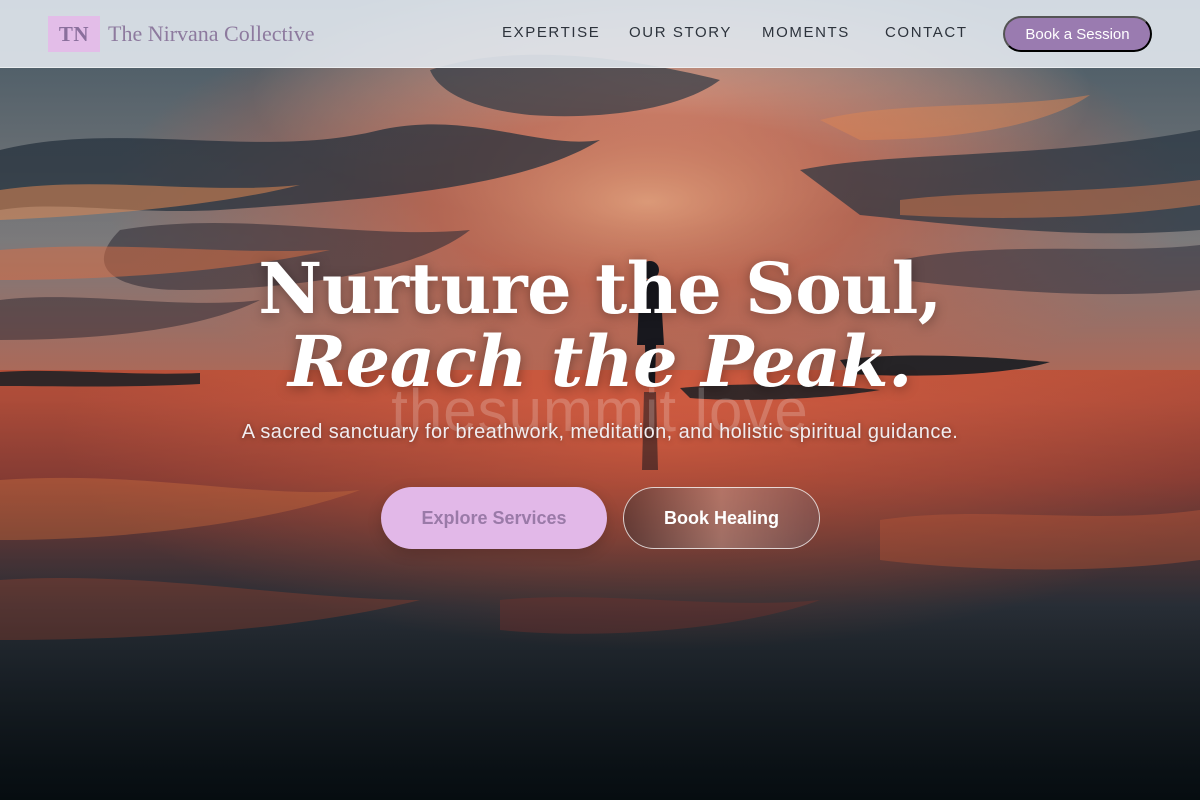  What do you see at coordinates (680, 32) in the screenshot?
I see `nav-link-our-story: OUR STORY` at bounding box center [680, 32].